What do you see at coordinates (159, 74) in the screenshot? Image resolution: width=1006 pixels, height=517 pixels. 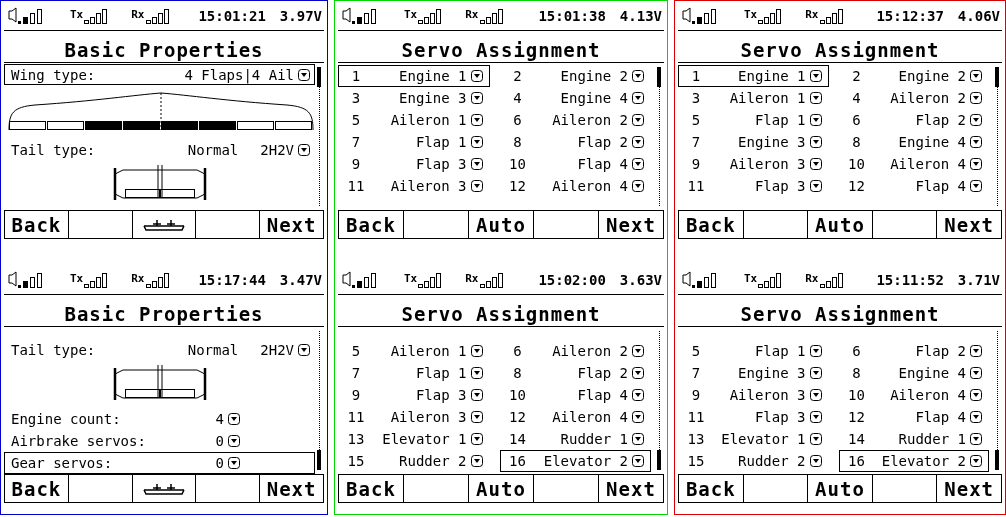 I see `setting-row: Wing type: 4 Flaps|4 Ail` at bounding box center [159, 74].